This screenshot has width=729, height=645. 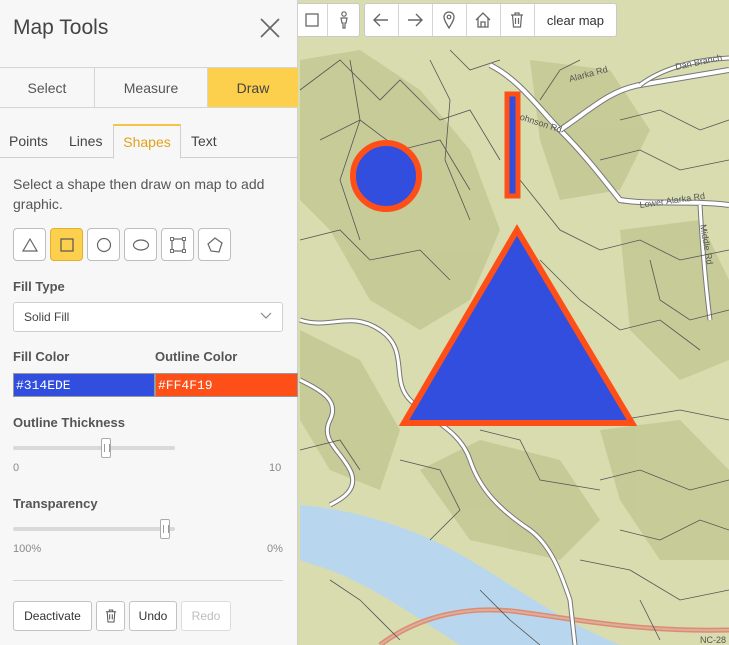 What do you see at coordinates (153, 616) in the screenshot?
I see `undo-button: Undo` at bounding box center [153, 616].